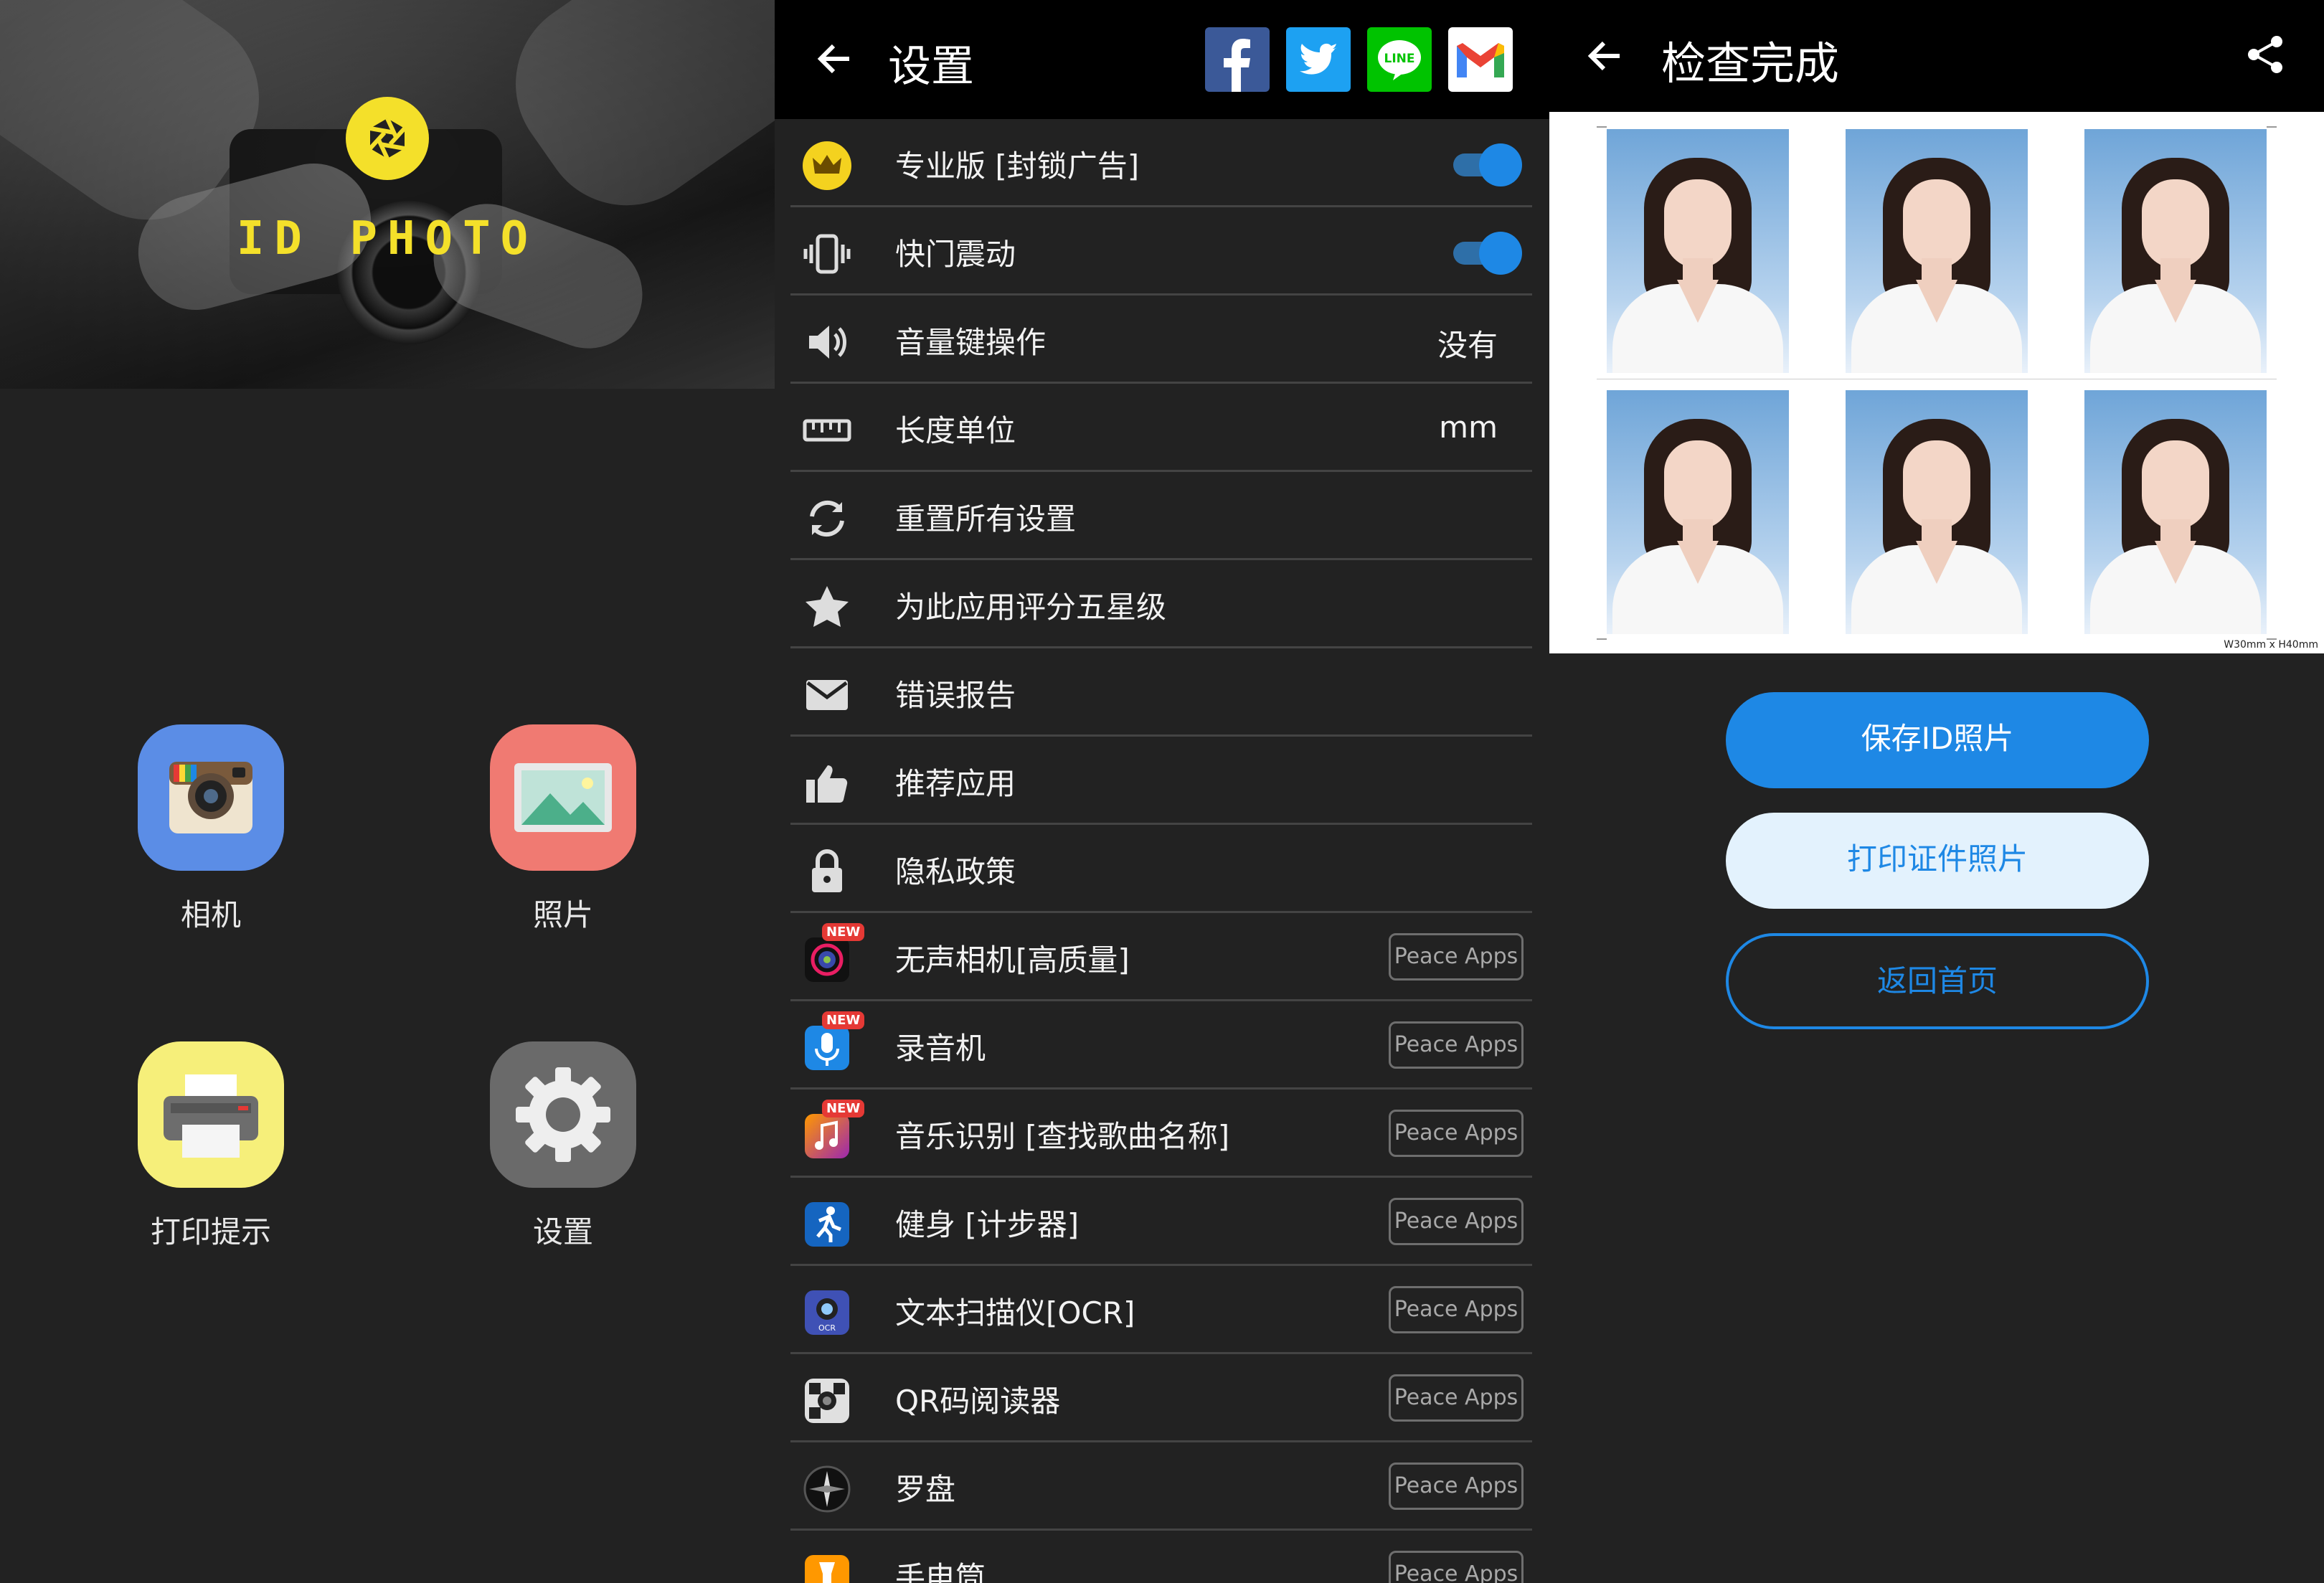  I want to click on settings-tile-label: 设置, so click(562, 1231).